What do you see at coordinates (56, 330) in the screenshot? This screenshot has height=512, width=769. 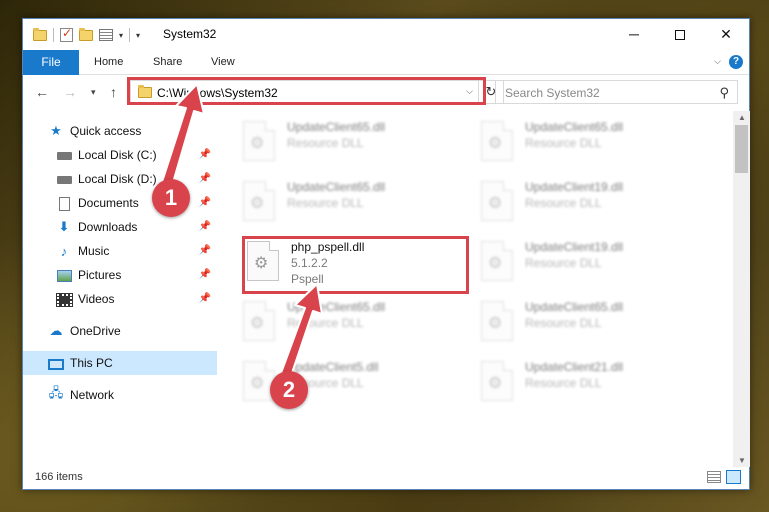 I see `cloud-icon: ☁` at bounding box center [56, 330].